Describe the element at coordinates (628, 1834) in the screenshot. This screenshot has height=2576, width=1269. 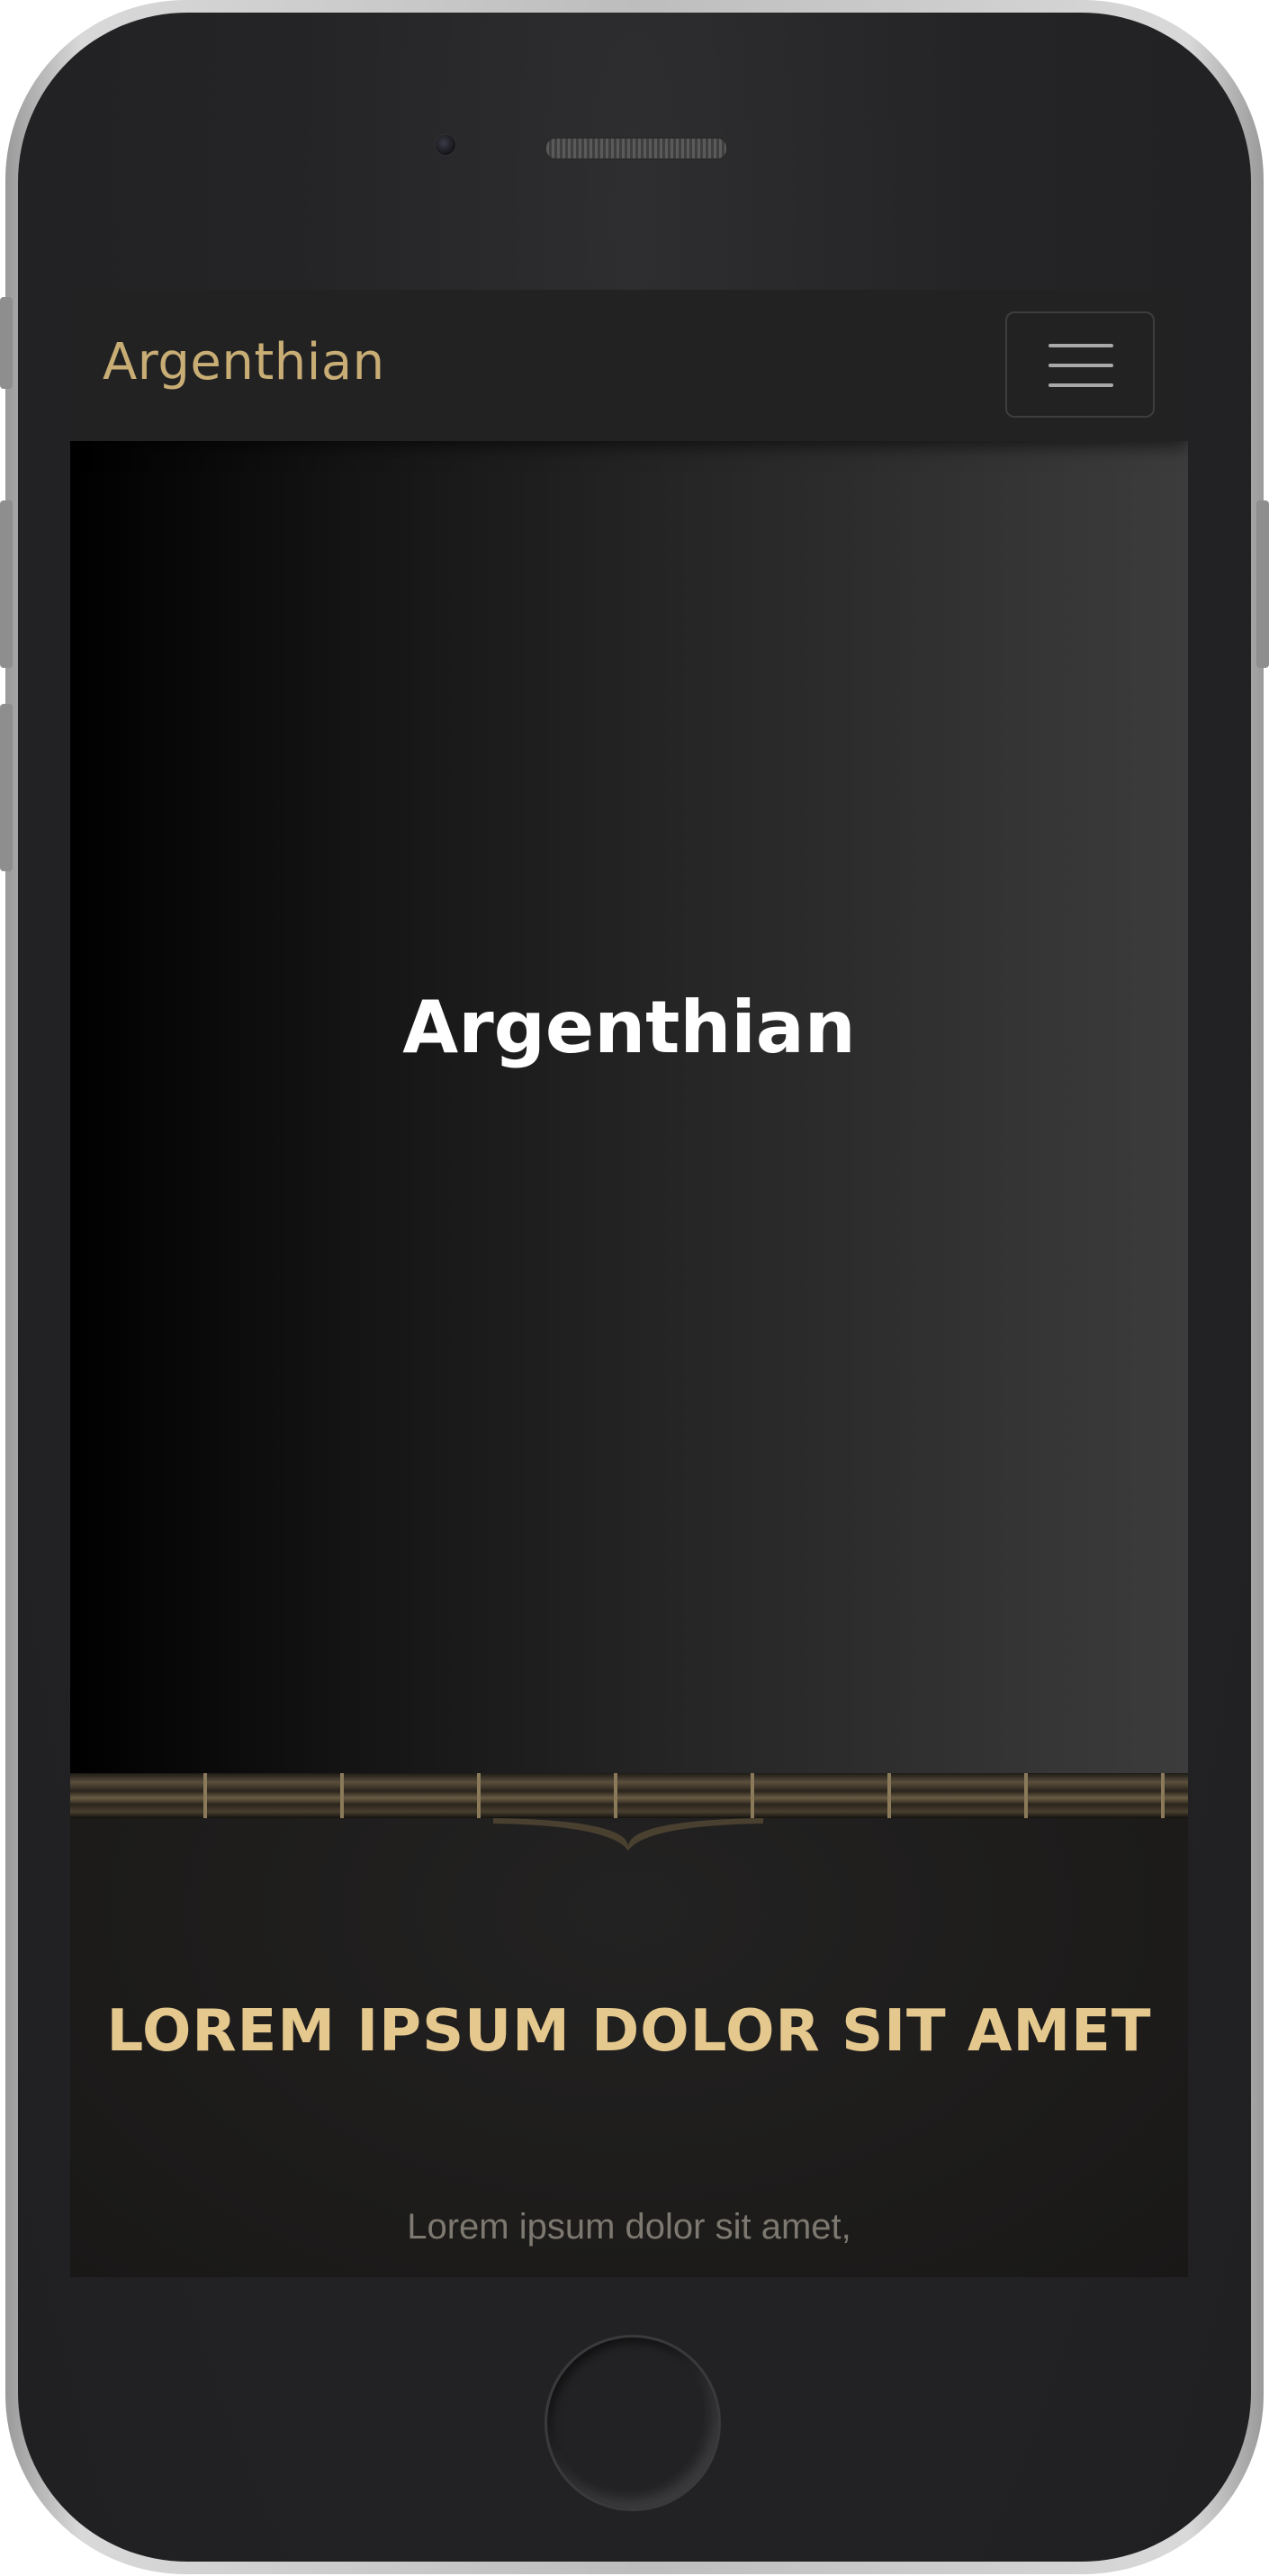
I see `divider-ornament` at that location.